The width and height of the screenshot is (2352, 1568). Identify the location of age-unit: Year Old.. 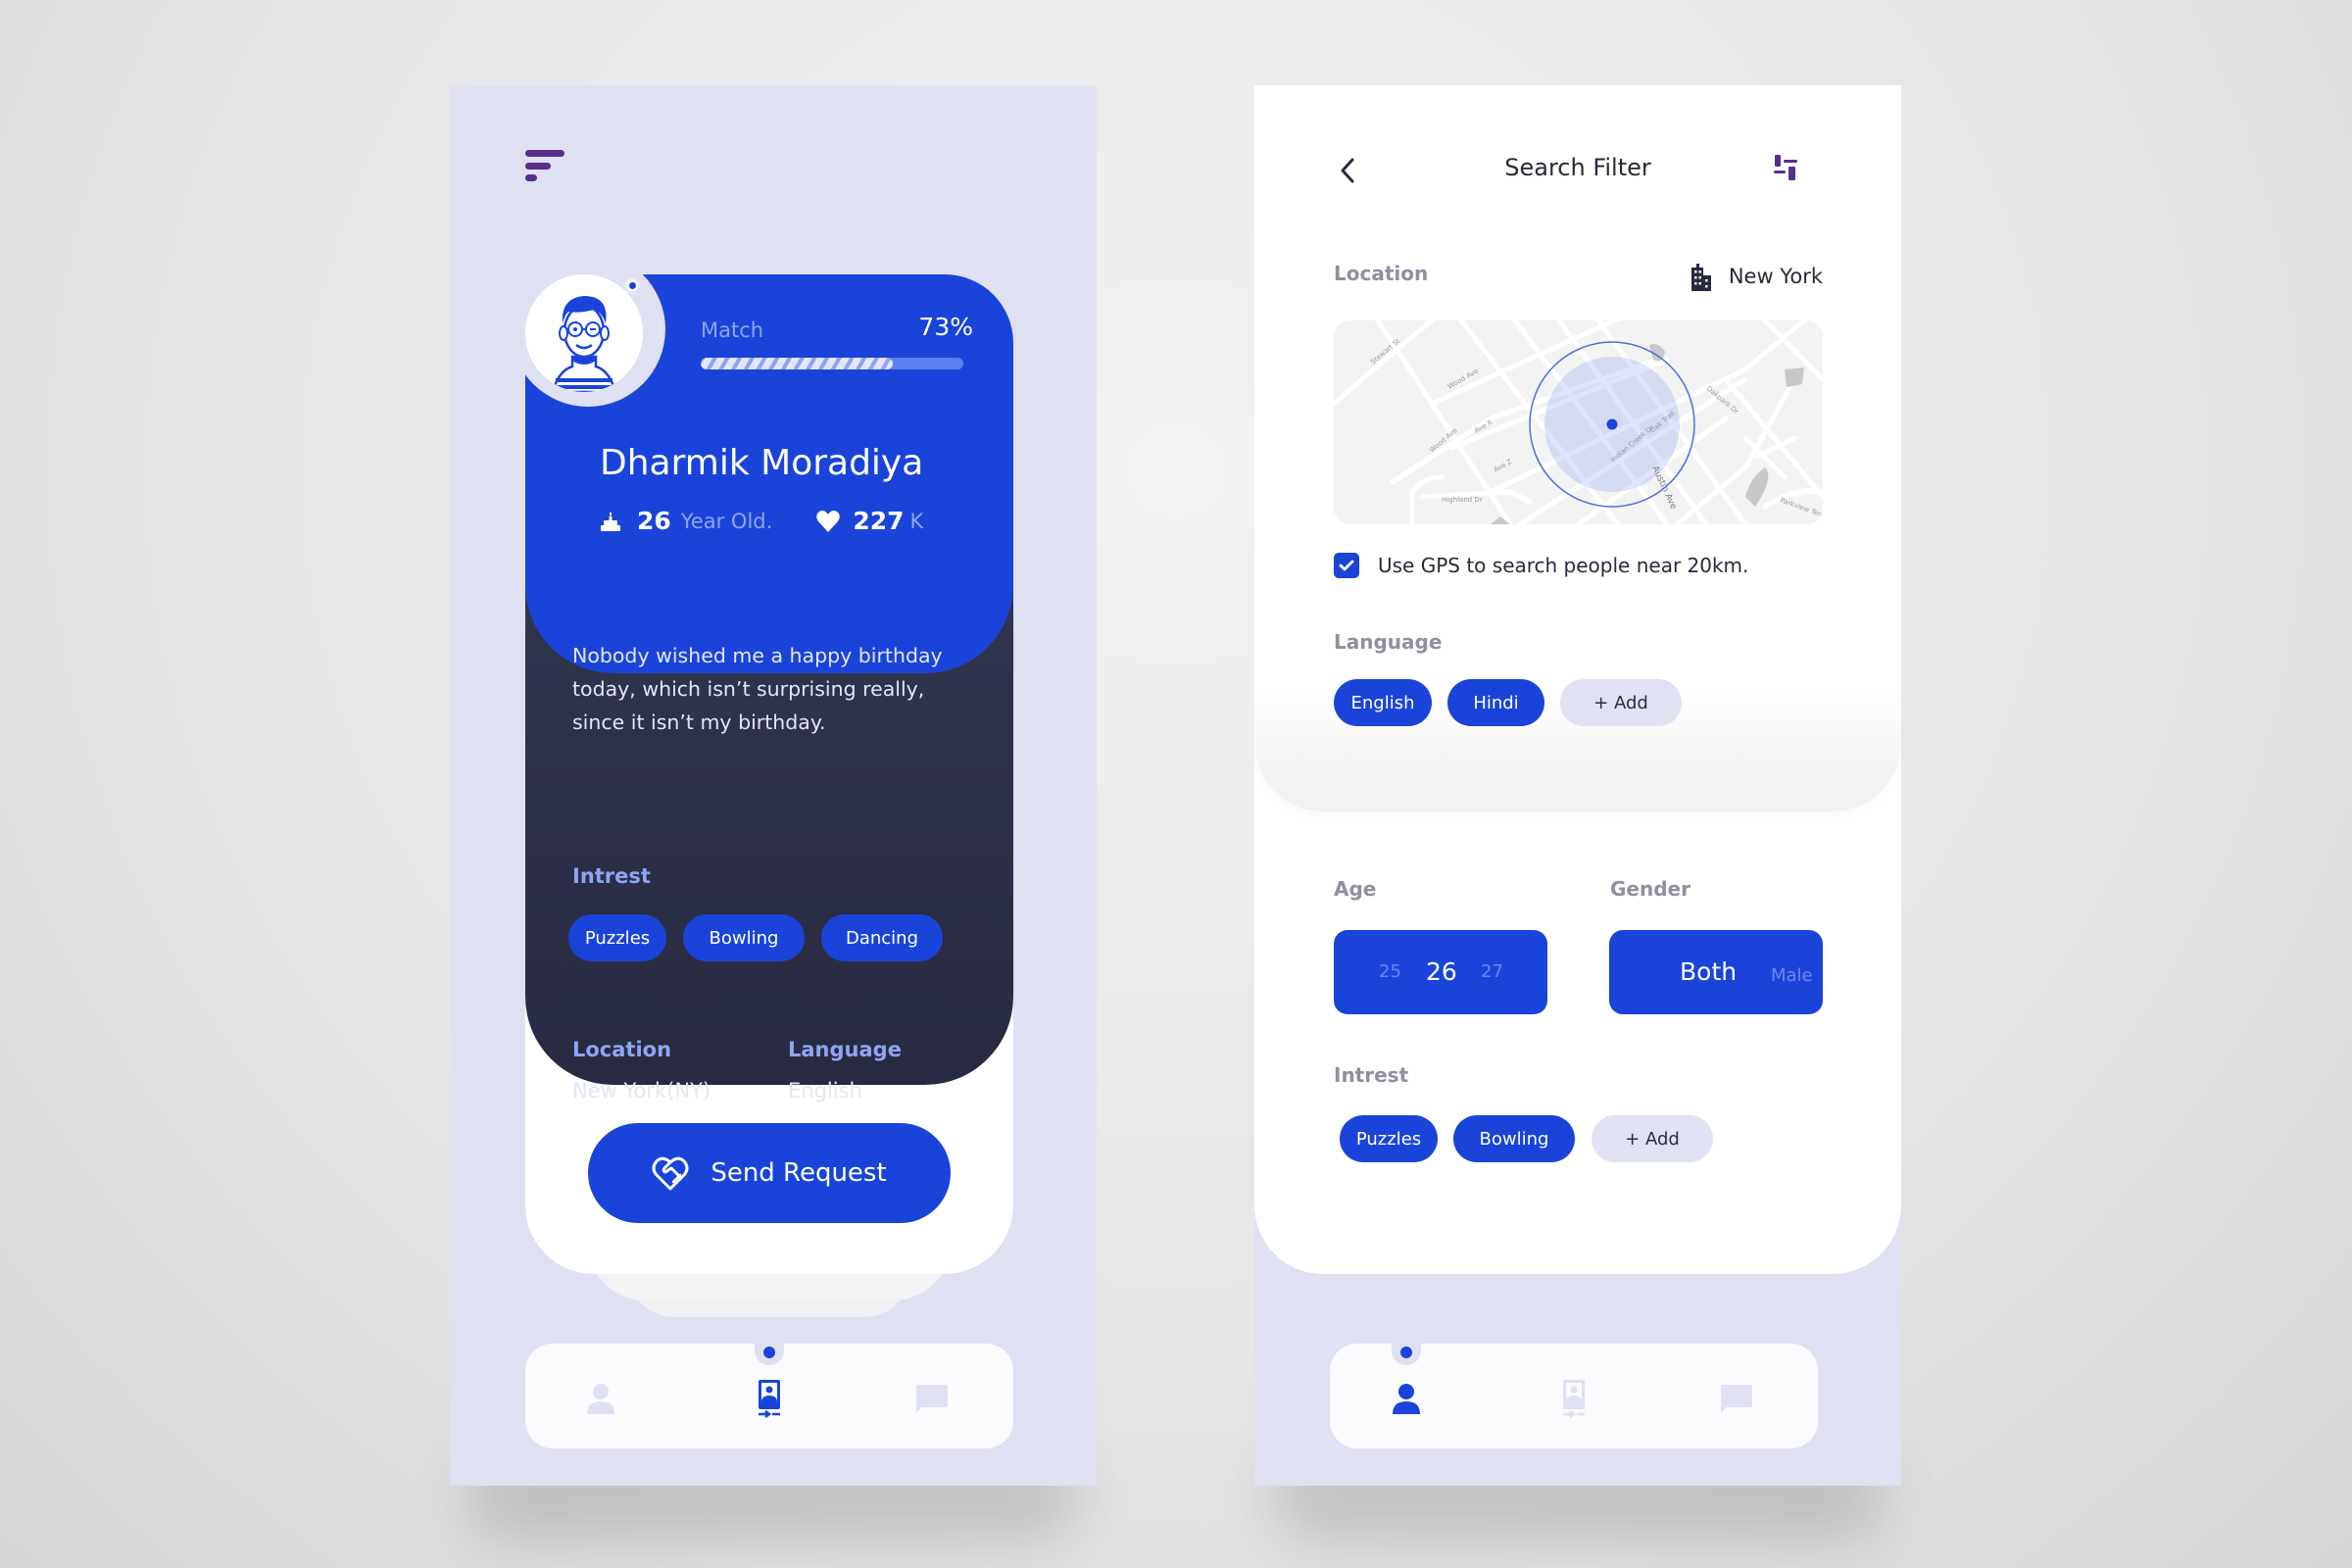
(726, 521).